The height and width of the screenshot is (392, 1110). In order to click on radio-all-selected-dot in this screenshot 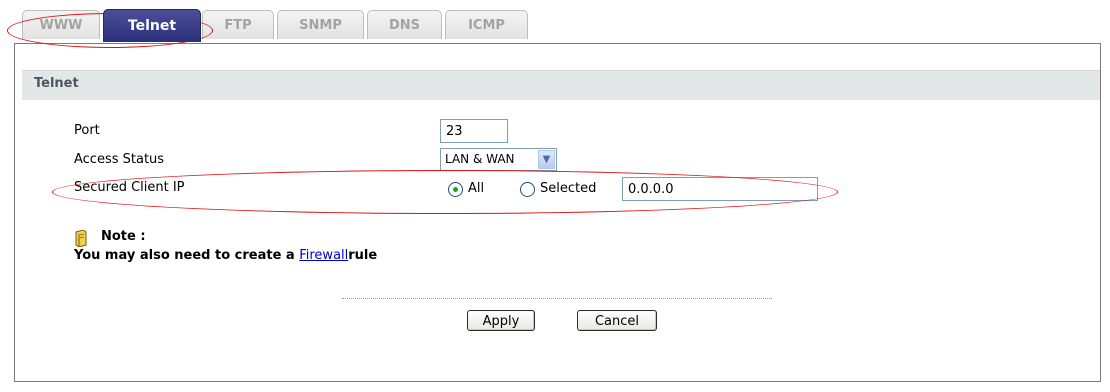, I will do `click(455, 189)`.